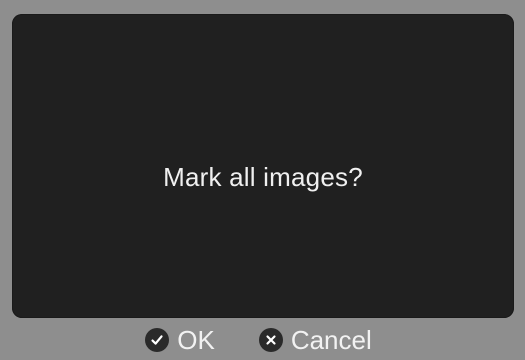 The image size is (525, 360). I want to click on button-bar: OK Cancel, so click(262, 340).